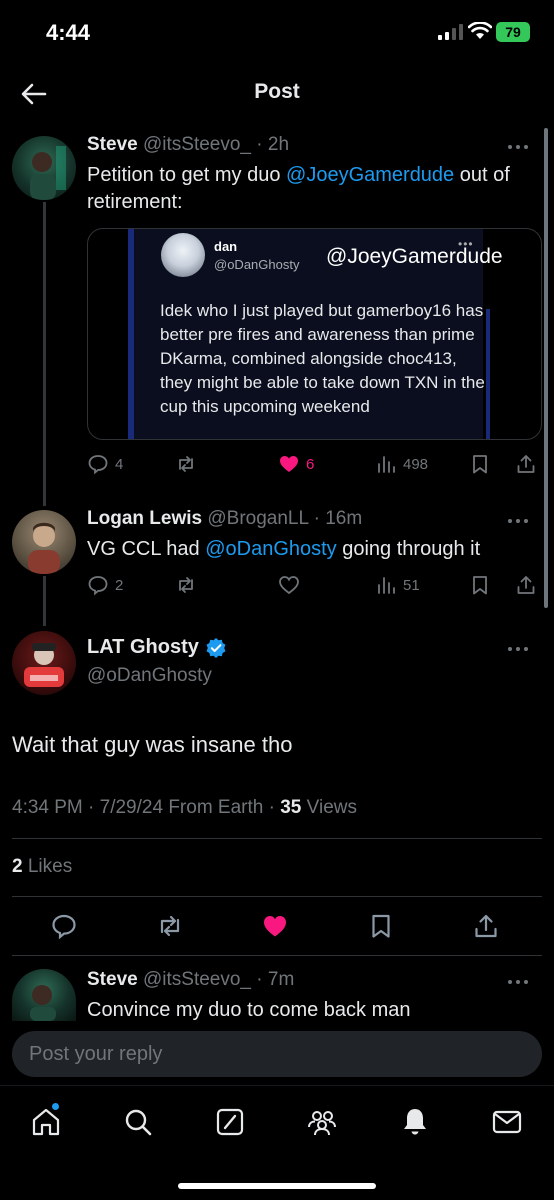  What do you see at coordinates (143, 647) in the screenshot?
I see `author-name: LAT Ghosty` at bounding box center [143, 647].